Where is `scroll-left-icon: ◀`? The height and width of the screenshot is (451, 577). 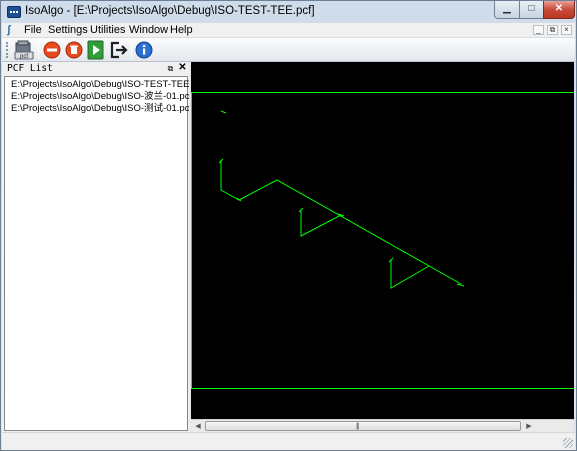 scroll-left-icon: ◀ is located at coordinates (198, 426).